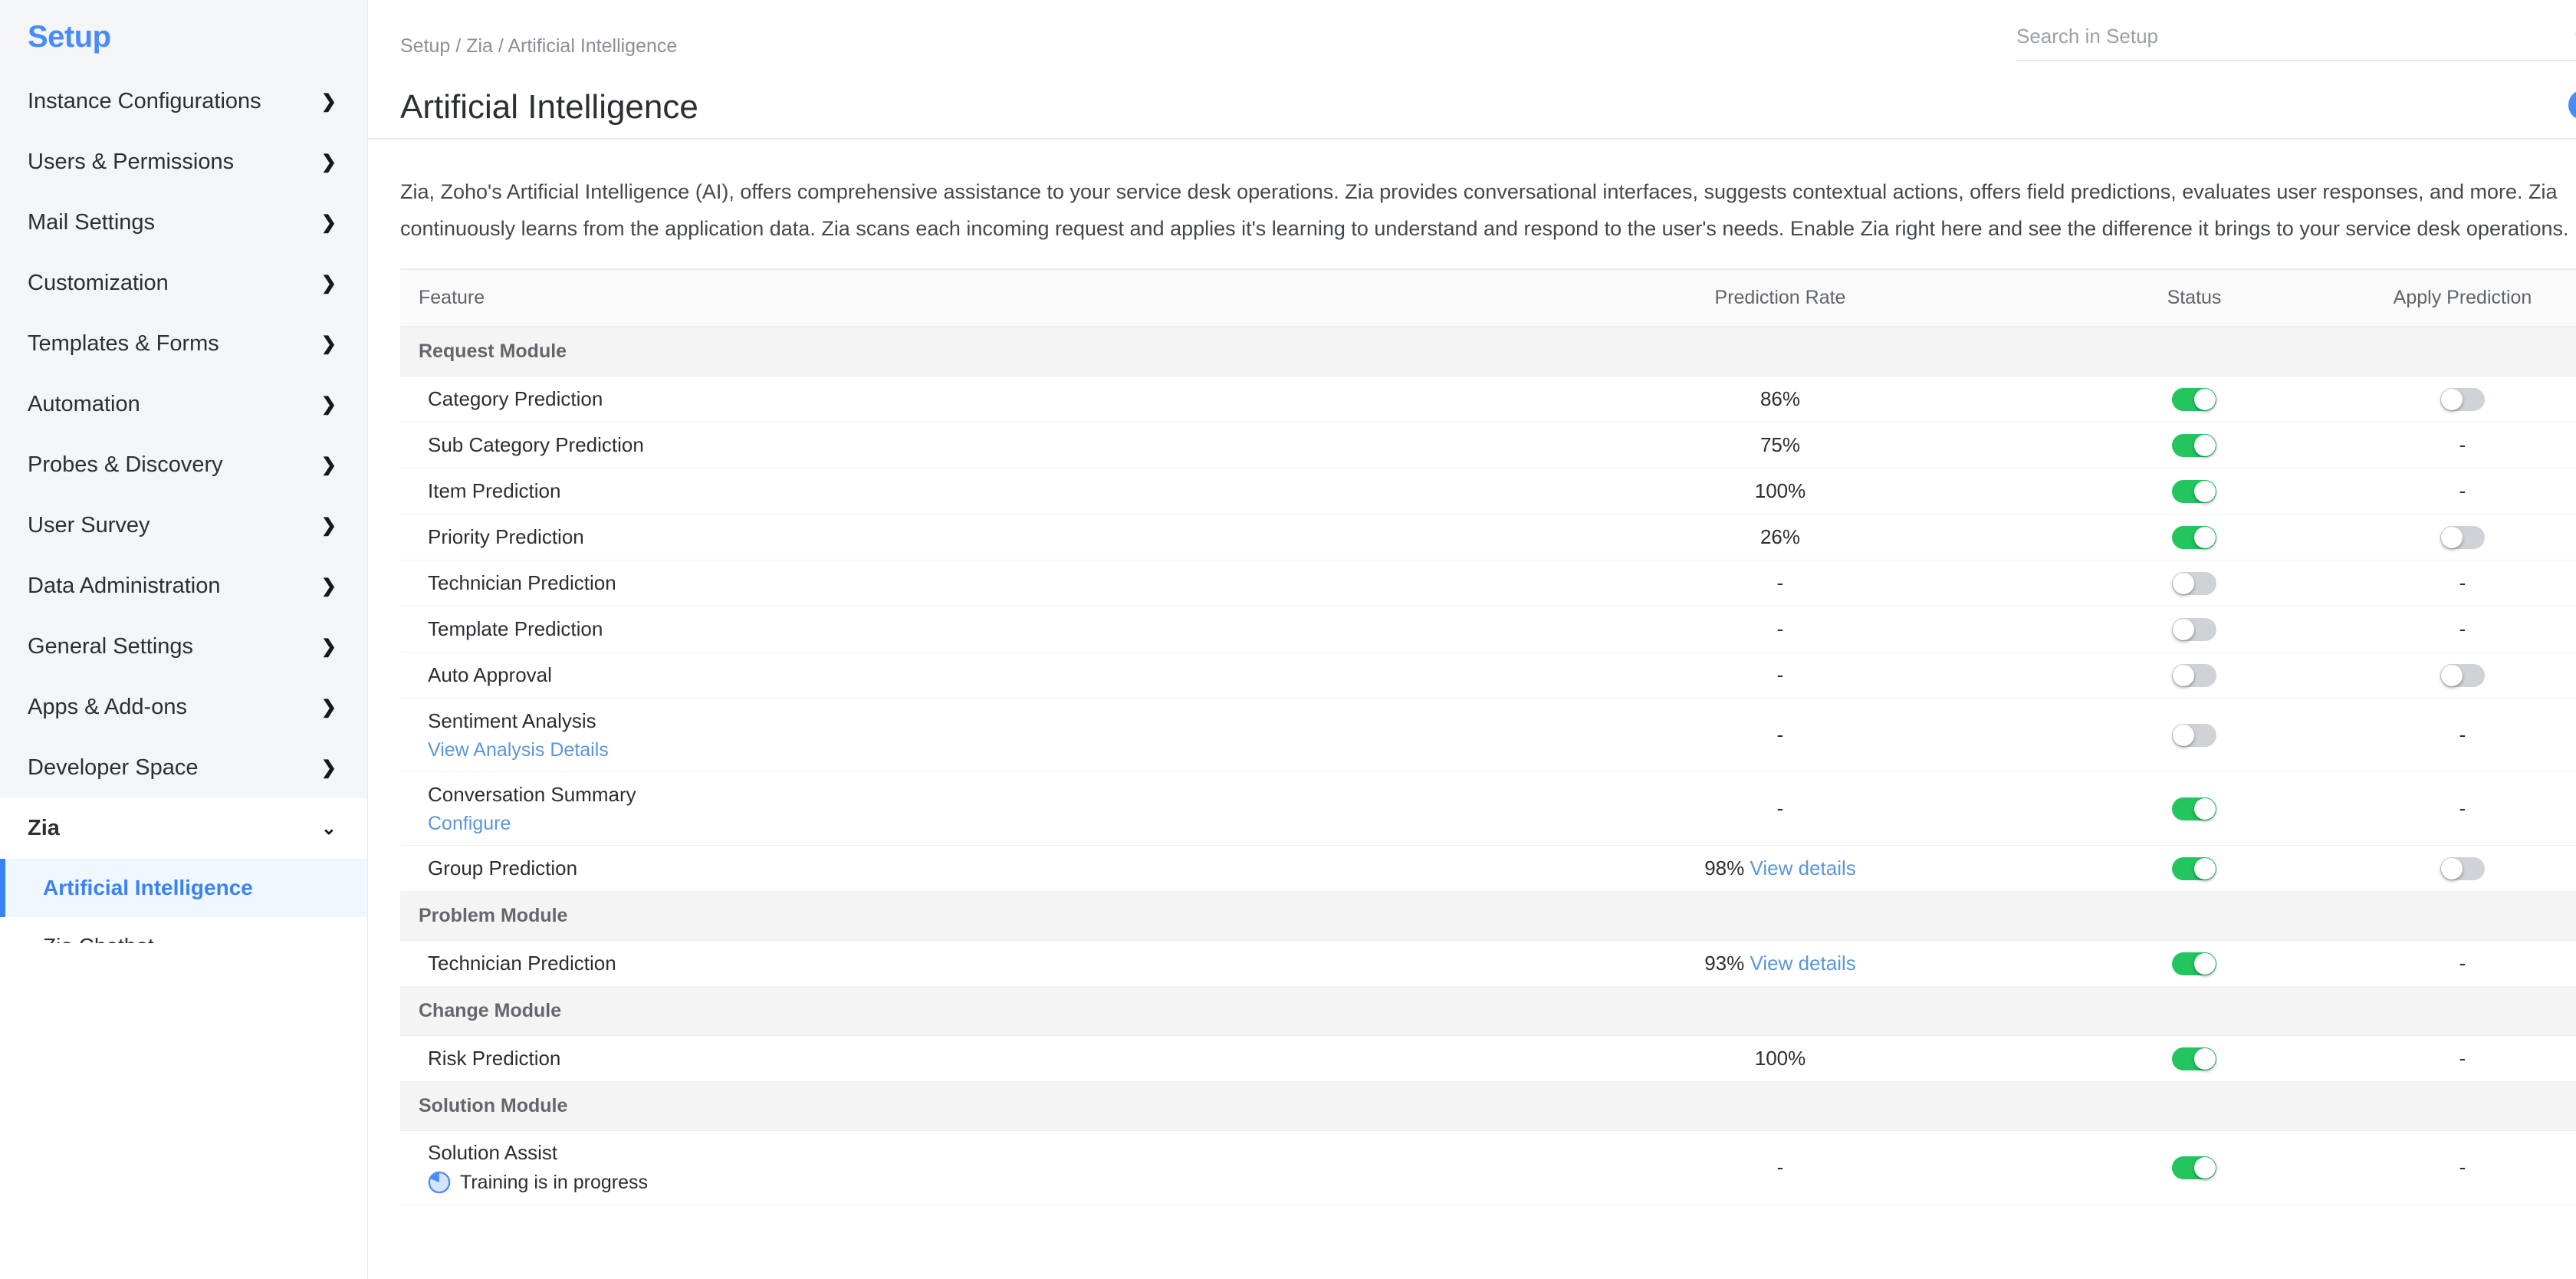  Describe the element at coordinates (2572, 105) in the screenshot. I see `help-icon: ?` at that location.